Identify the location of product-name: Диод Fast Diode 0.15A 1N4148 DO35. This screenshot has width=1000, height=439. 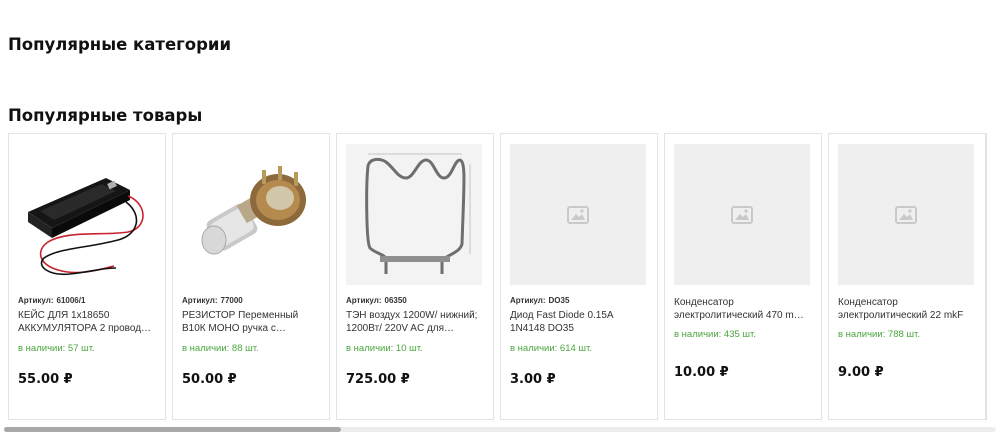
(580, 322).